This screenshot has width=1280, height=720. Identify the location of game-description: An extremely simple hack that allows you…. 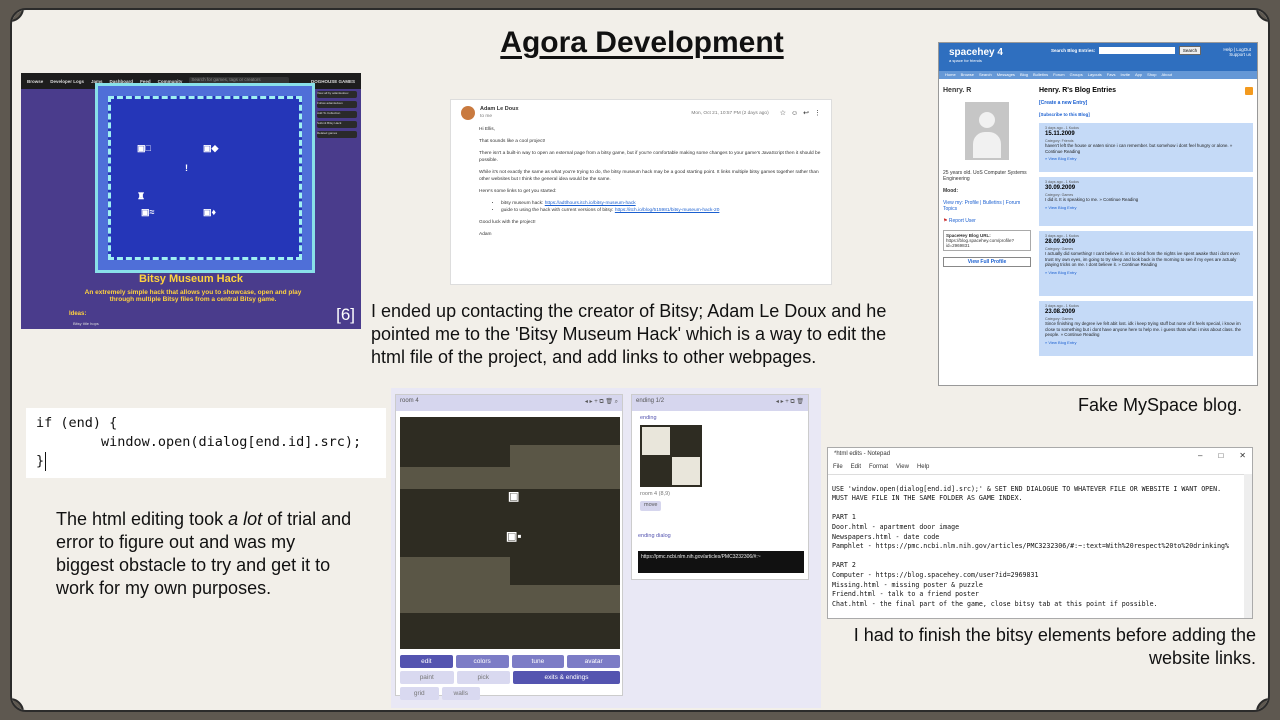
(193, 296).